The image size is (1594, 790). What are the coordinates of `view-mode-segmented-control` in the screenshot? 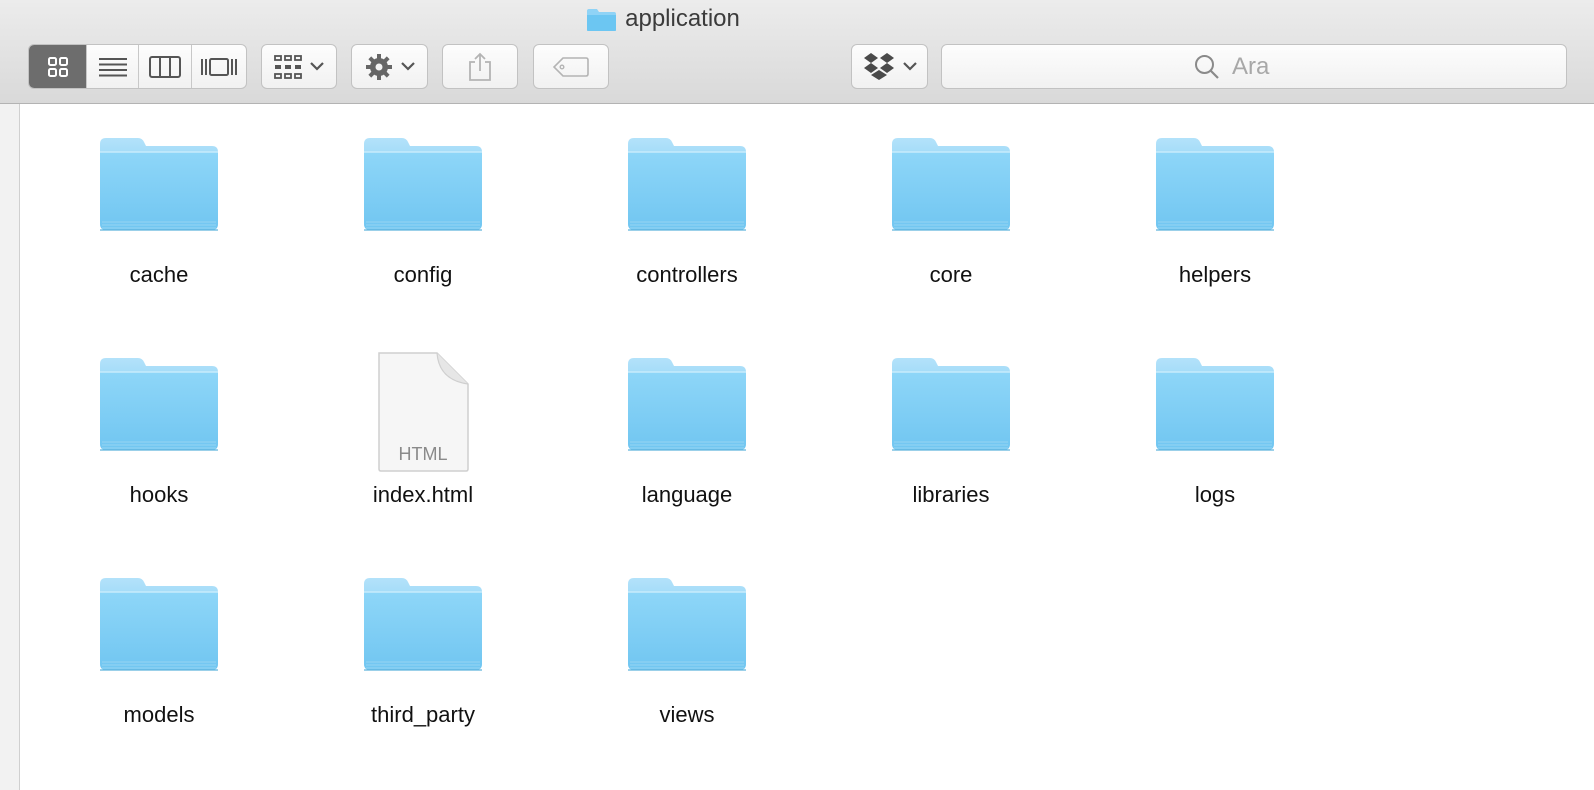 It's located at (137, 66).